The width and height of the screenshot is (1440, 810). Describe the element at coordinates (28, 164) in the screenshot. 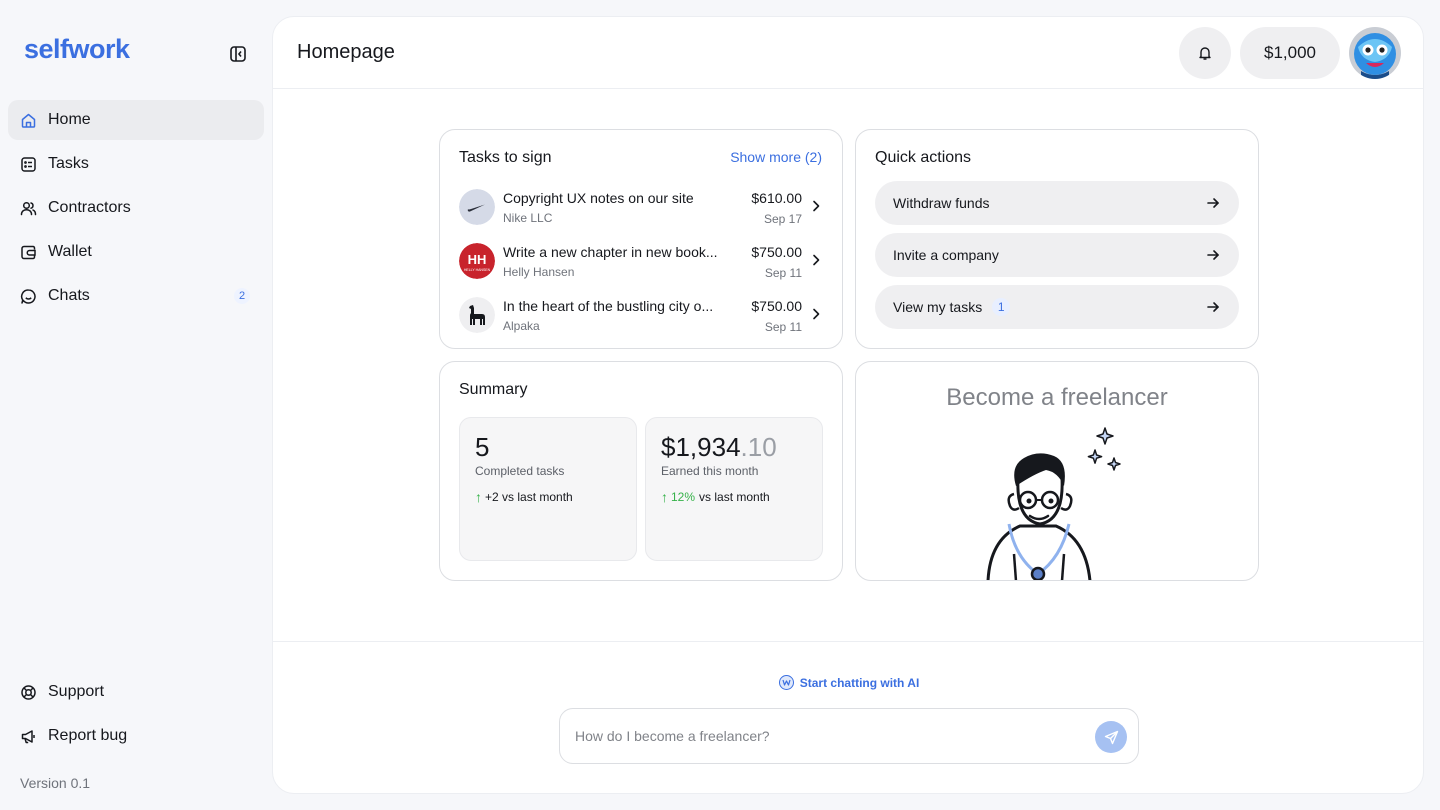

I see `tasks-icon` at that location.